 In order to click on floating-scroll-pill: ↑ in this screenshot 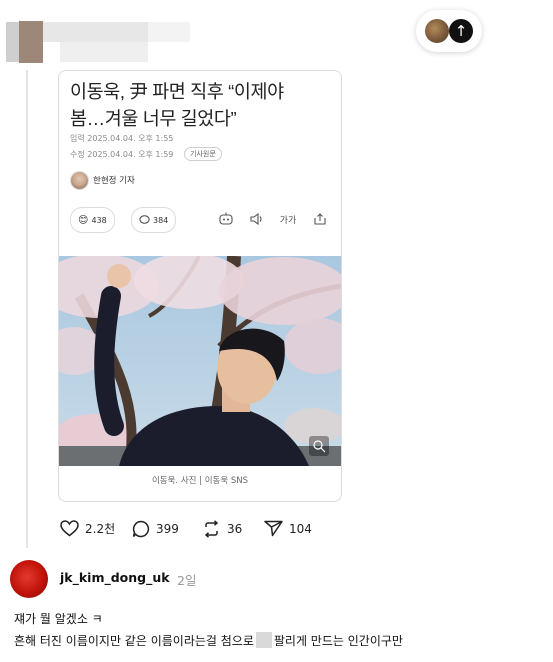, I will do `click(449, 31)`.